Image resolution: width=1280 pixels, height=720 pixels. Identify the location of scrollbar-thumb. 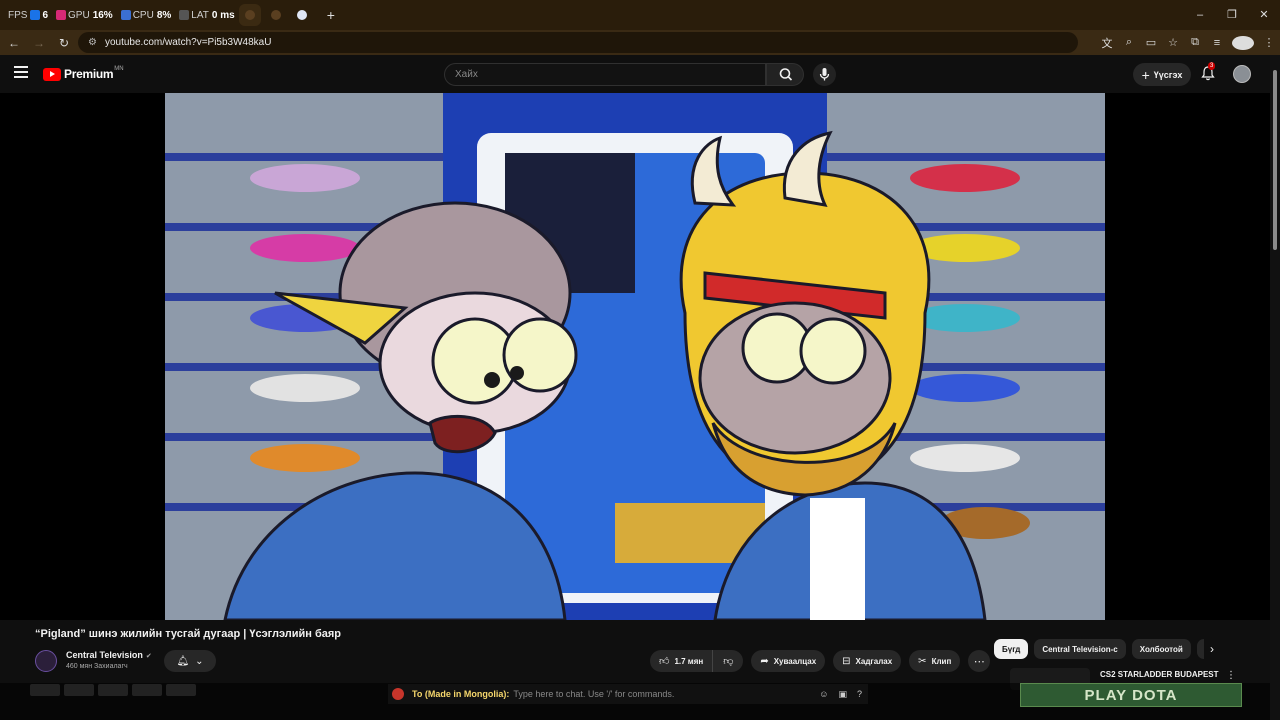
(1275, 160).